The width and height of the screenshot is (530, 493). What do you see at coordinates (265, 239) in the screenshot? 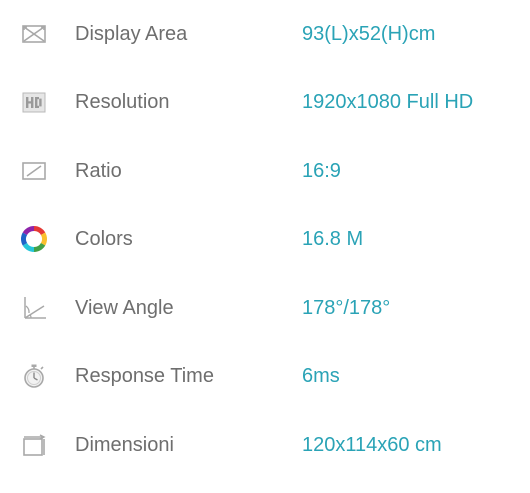
I see `spec-row-colors: Colors 16.8 M` at bounding box center [265, 239].